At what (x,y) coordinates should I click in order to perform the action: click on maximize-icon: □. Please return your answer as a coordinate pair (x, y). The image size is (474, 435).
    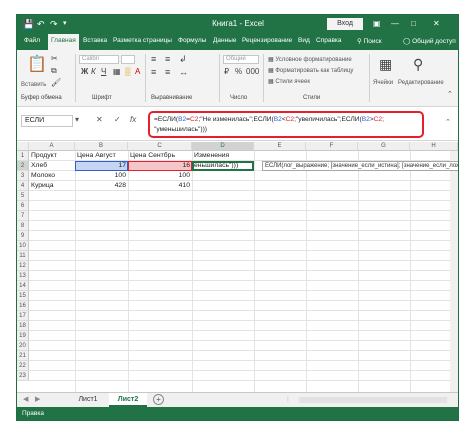
    Looking at the image, I should click on (413, 24).